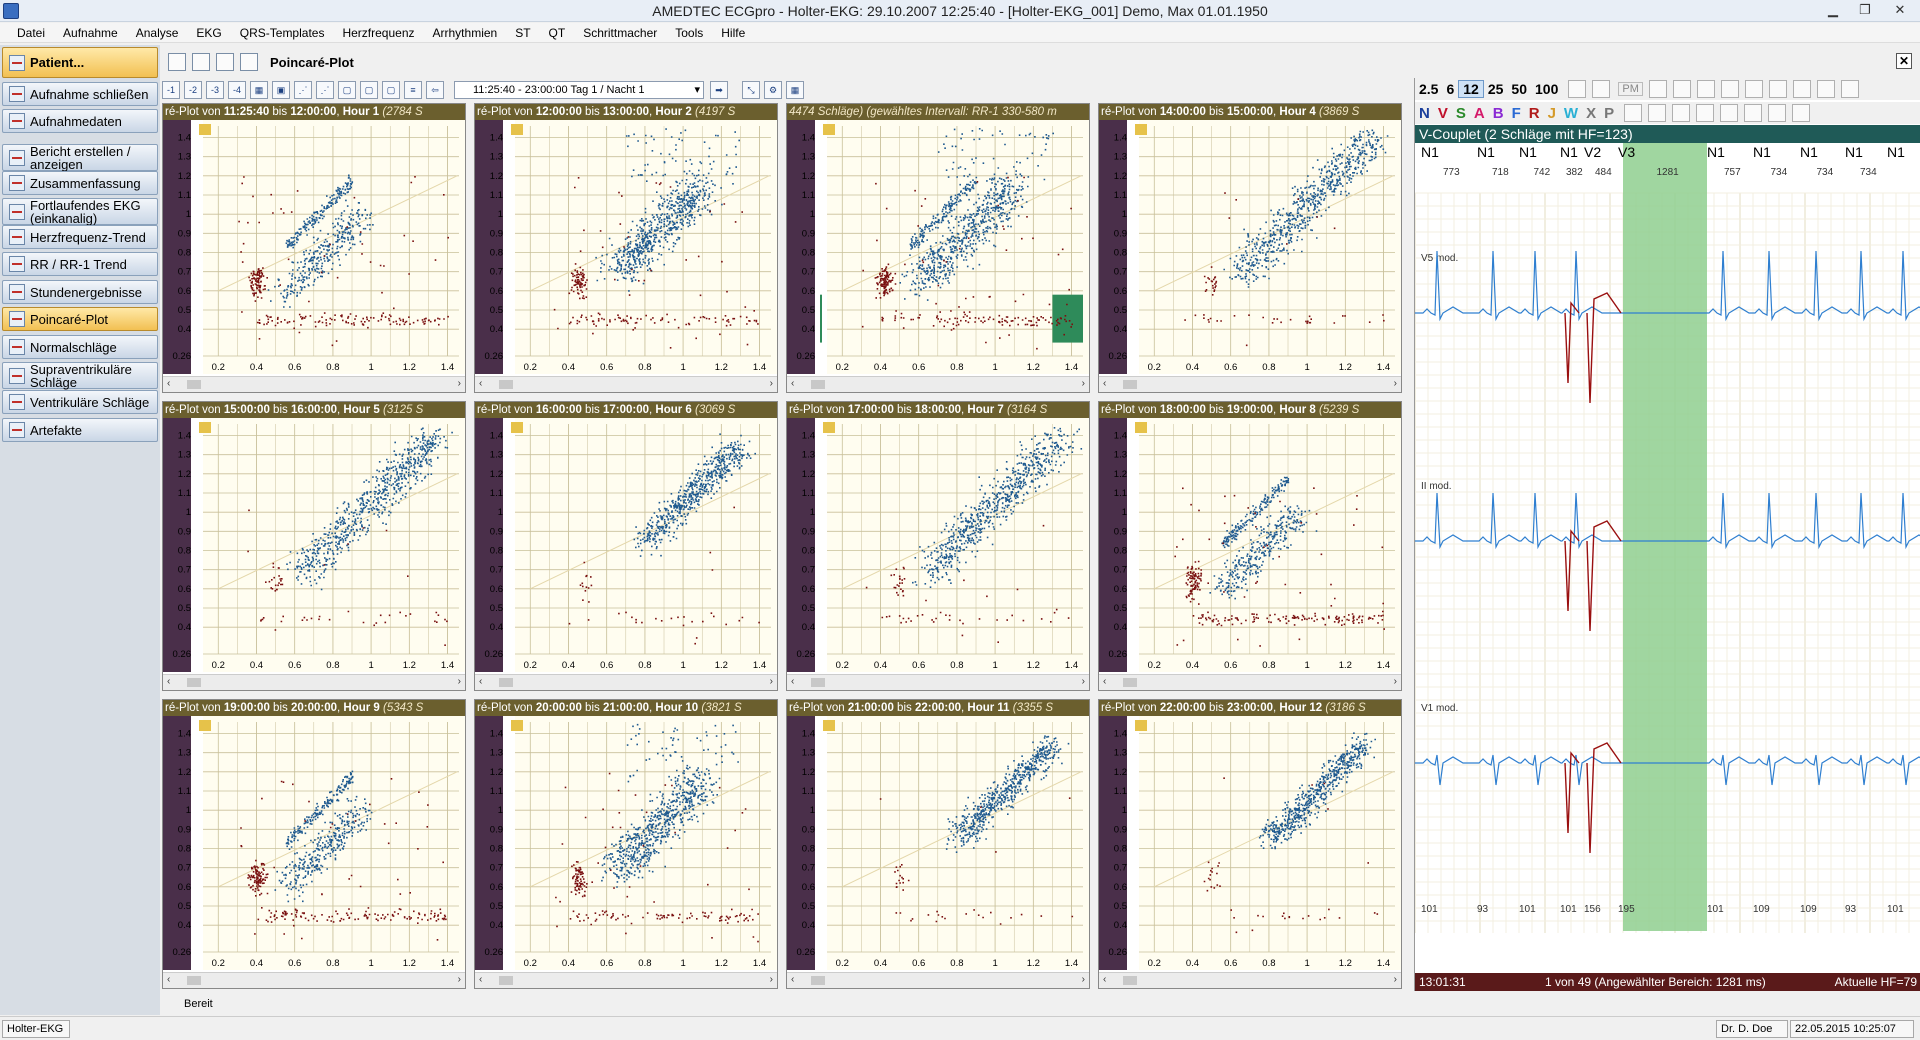  Describe the element at coordinates (1904, 61) in the screenshot. I see `close-view-button: ✕` at that location.